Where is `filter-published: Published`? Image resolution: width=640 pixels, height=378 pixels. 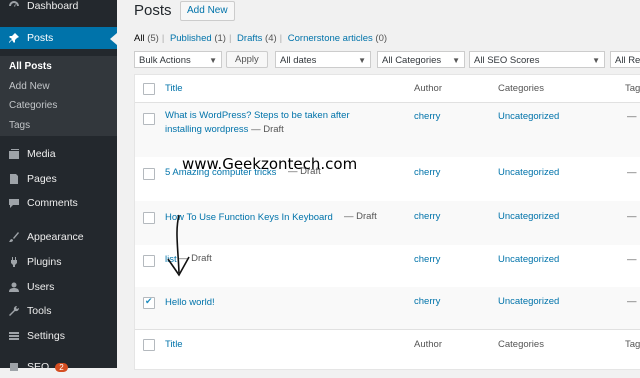
filter-published: Published is located at coordinates (191, 38).